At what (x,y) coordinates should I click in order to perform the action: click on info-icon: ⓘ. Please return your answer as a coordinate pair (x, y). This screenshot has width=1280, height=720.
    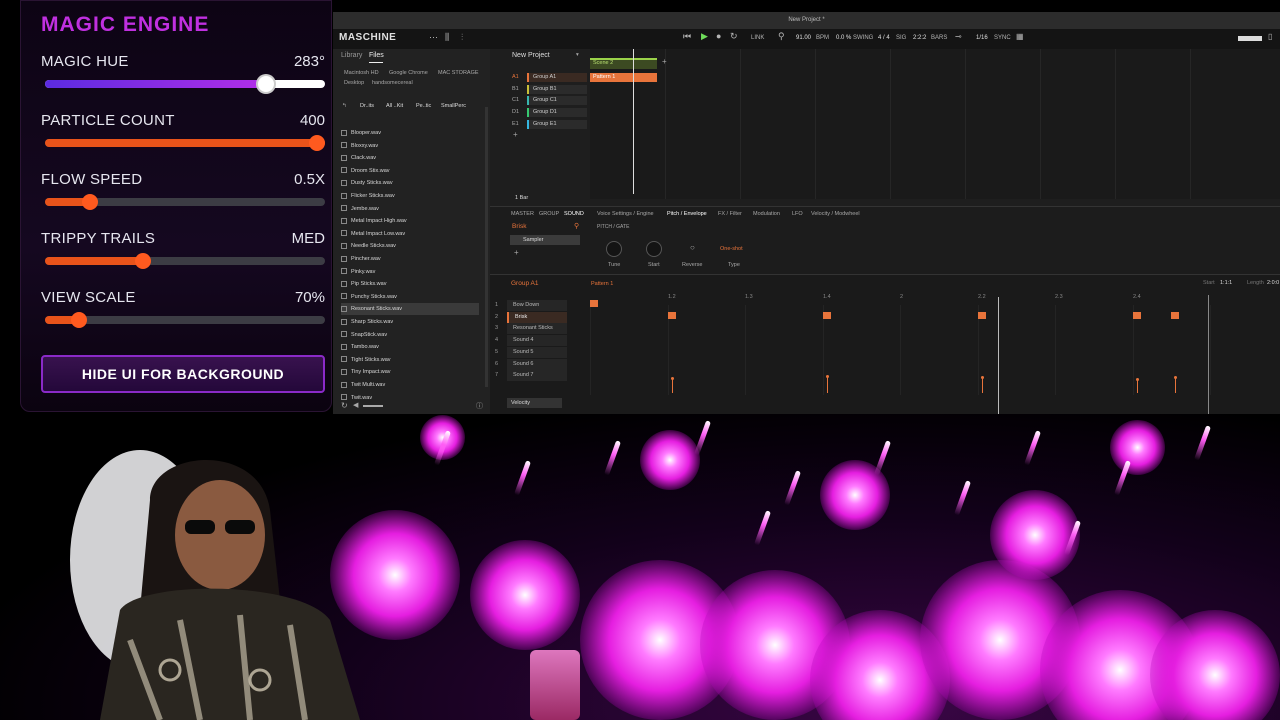
    Looking at the image, I should click on (479, 406).